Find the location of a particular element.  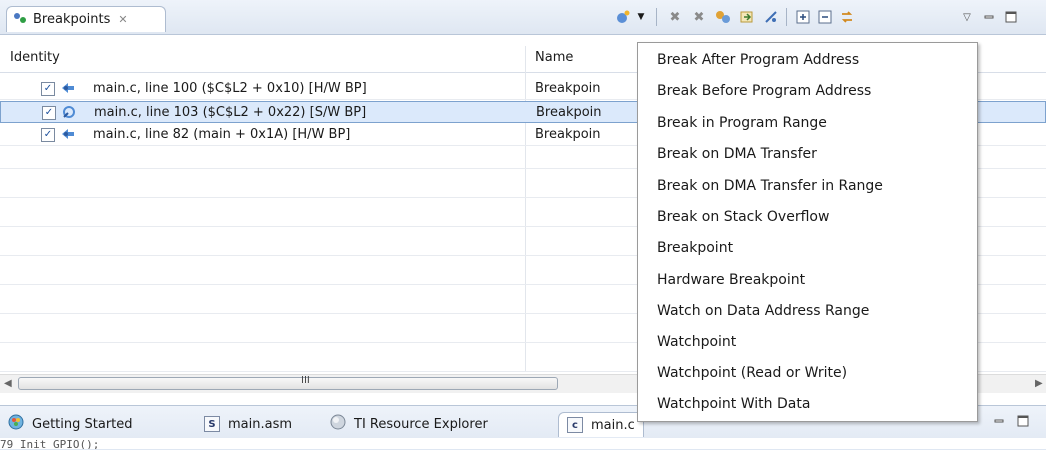

menu-item-watchpoint: Watchpoint is located at coordinates (807, 342).